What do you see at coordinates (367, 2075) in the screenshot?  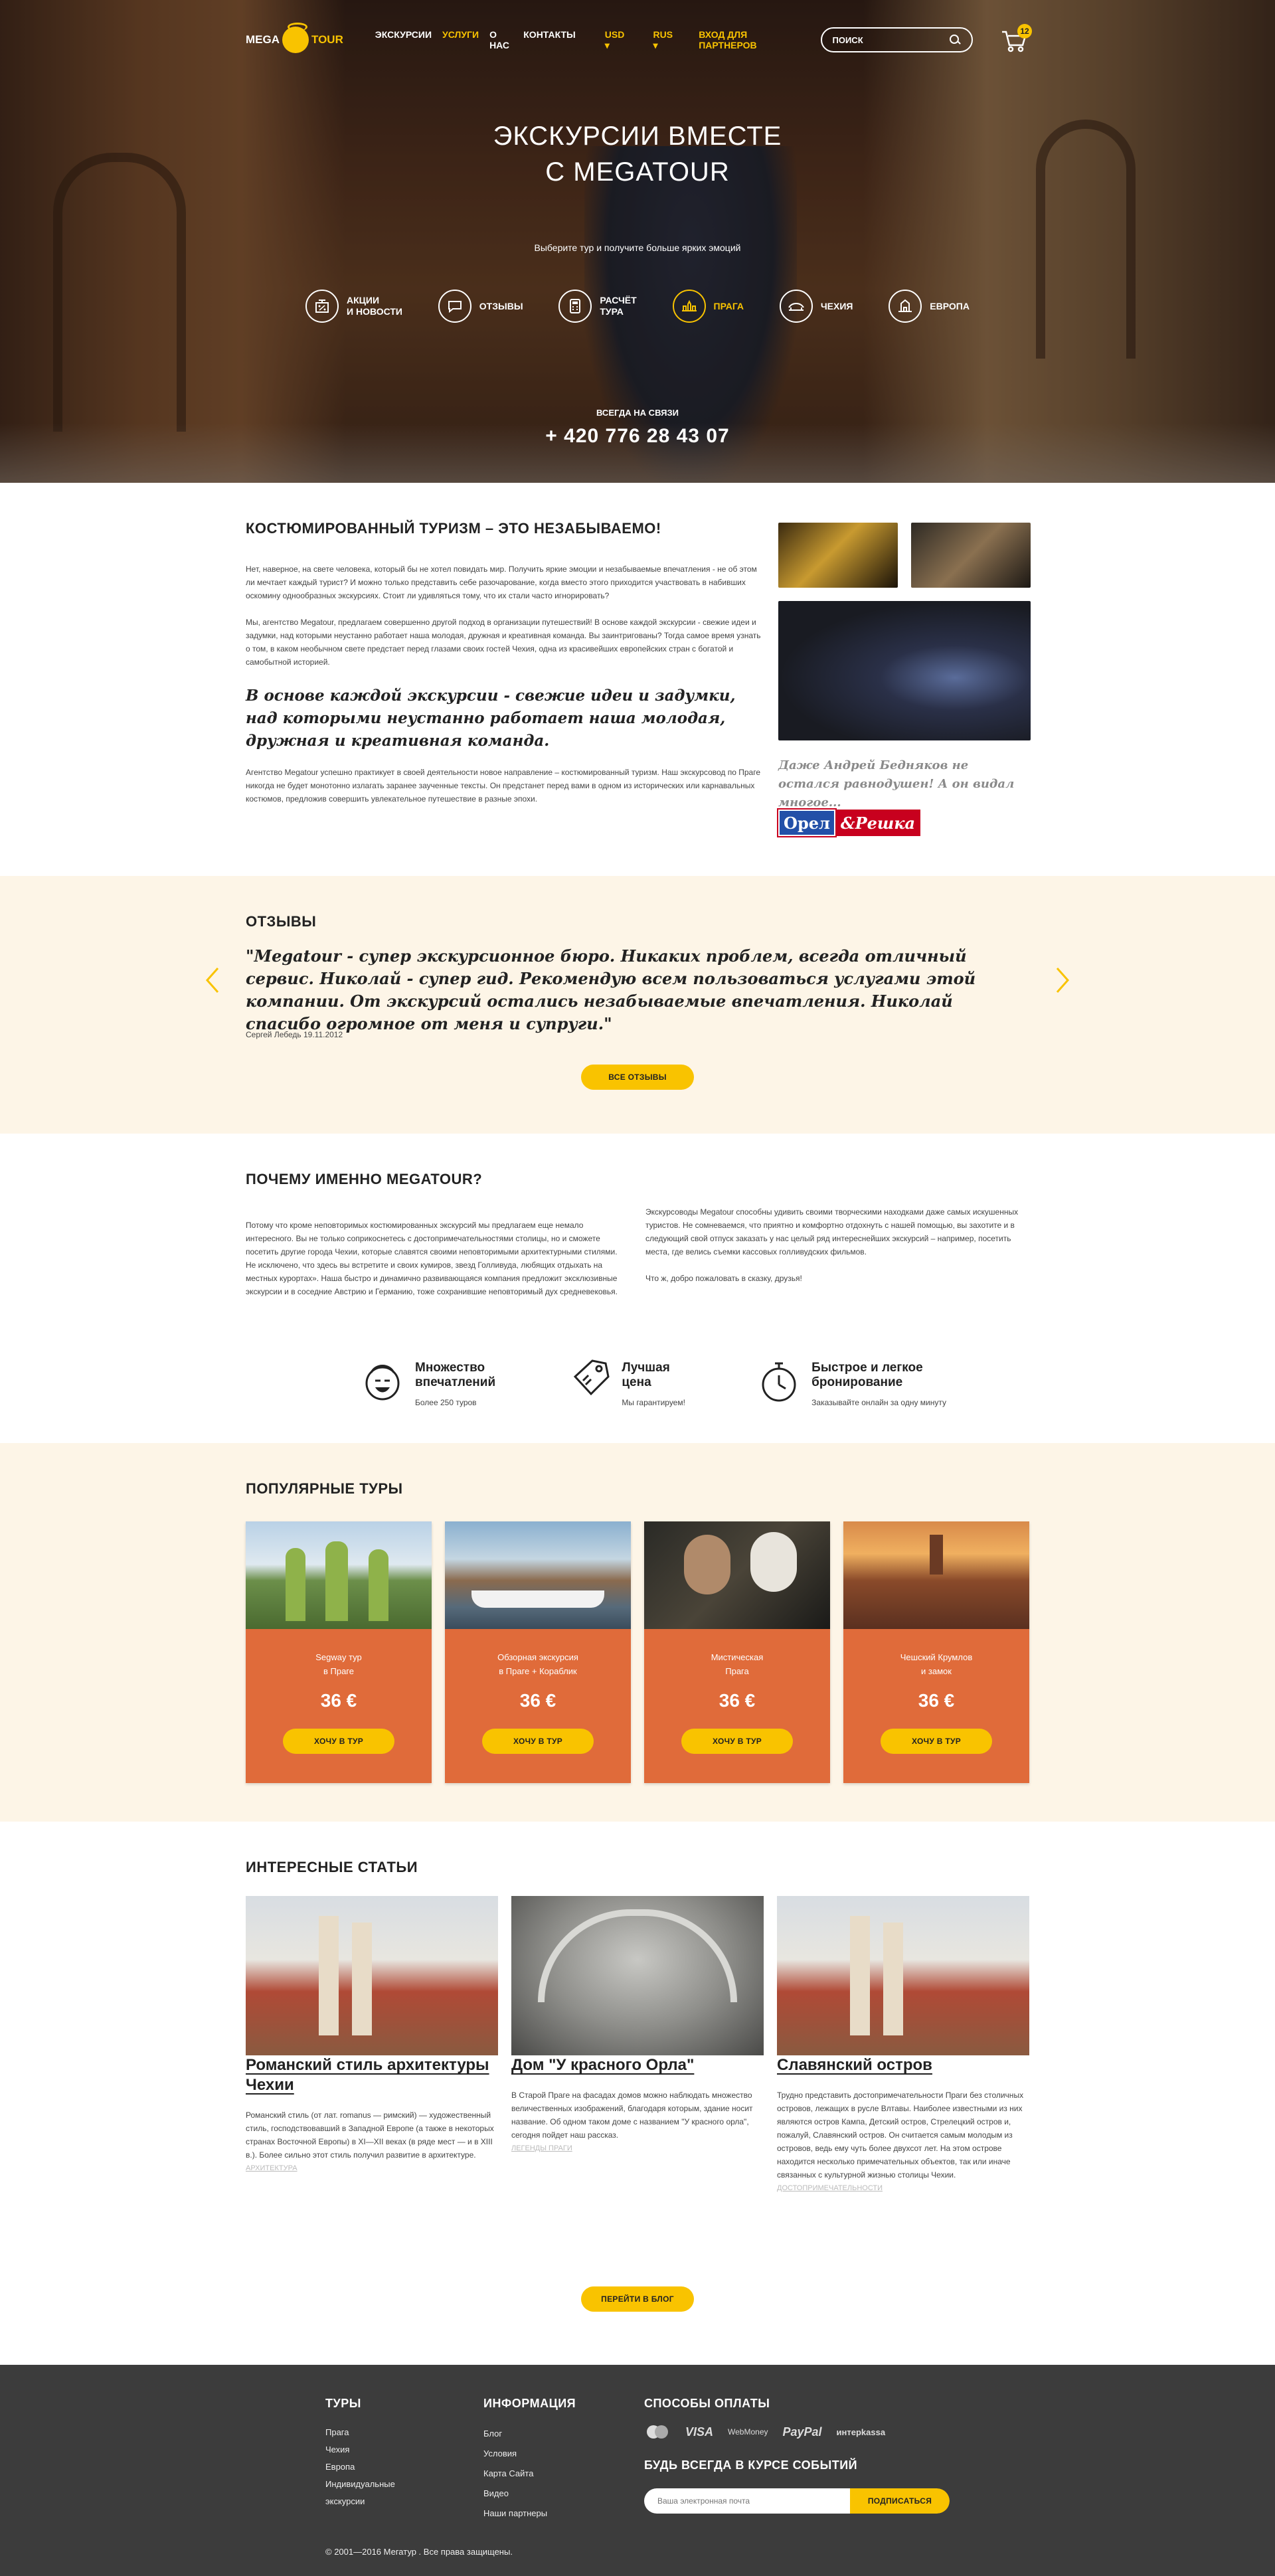 I see `article-title: Романский стиль архитектуры Чехии` at bounding box center [367, 2075].